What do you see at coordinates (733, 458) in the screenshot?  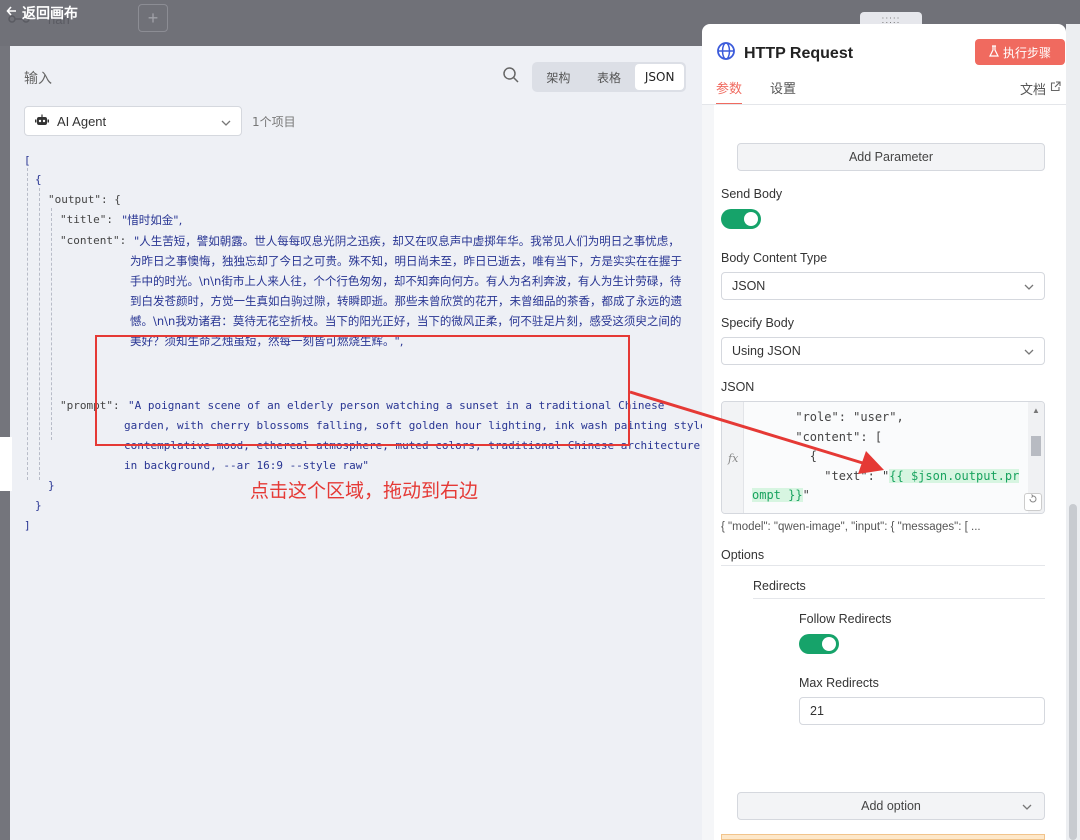 I see `expression-icon: fx` at bounding box center [733, 458].